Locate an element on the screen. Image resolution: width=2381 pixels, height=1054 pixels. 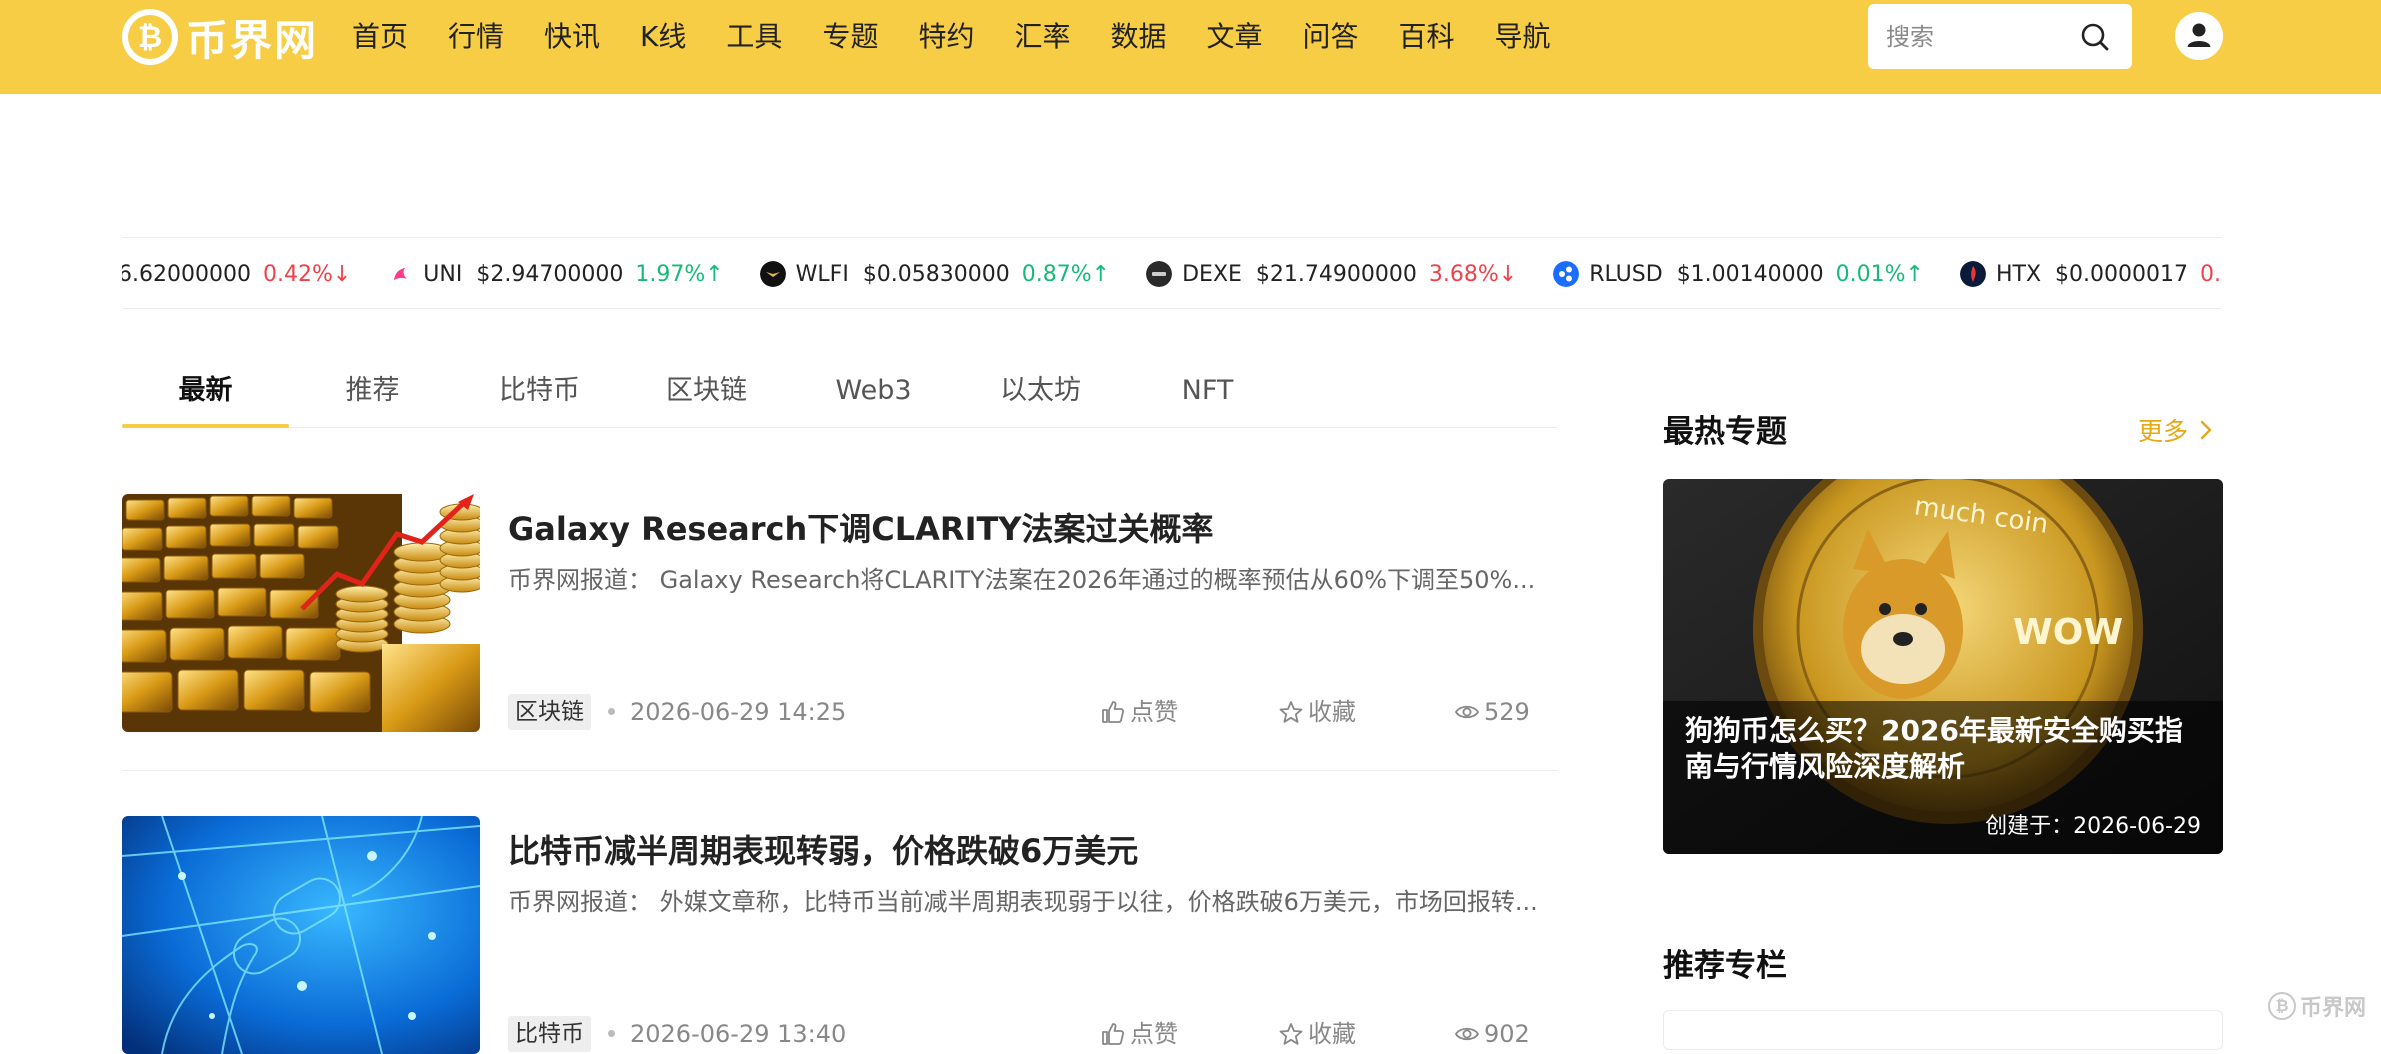
ticker-item-wlfi: WLFI $0.05830000 0.87%↑ is located at coordinates (935, 274).